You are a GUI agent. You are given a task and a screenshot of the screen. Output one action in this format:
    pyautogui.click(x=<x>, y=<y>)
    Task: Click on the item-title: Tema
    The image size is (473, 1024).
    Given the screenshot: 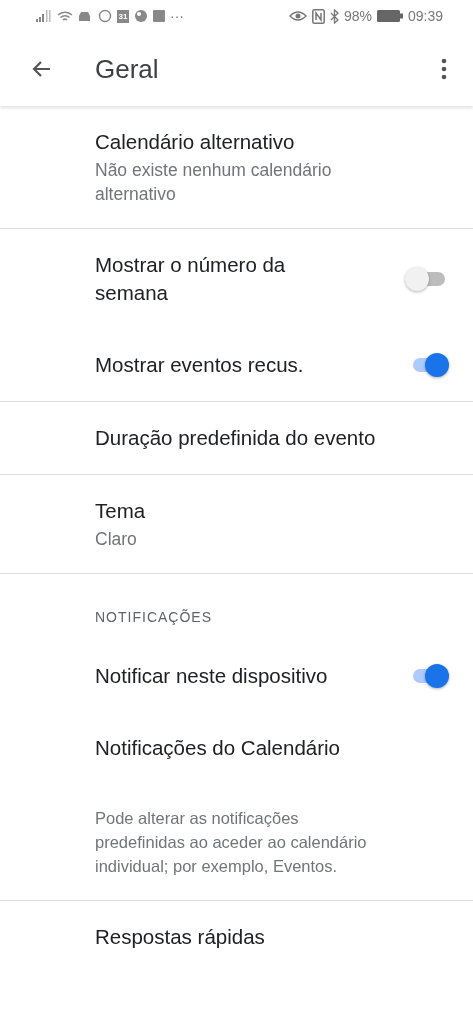 What is the action you would take?
    pyautogui.click(x=120, y=511)
    